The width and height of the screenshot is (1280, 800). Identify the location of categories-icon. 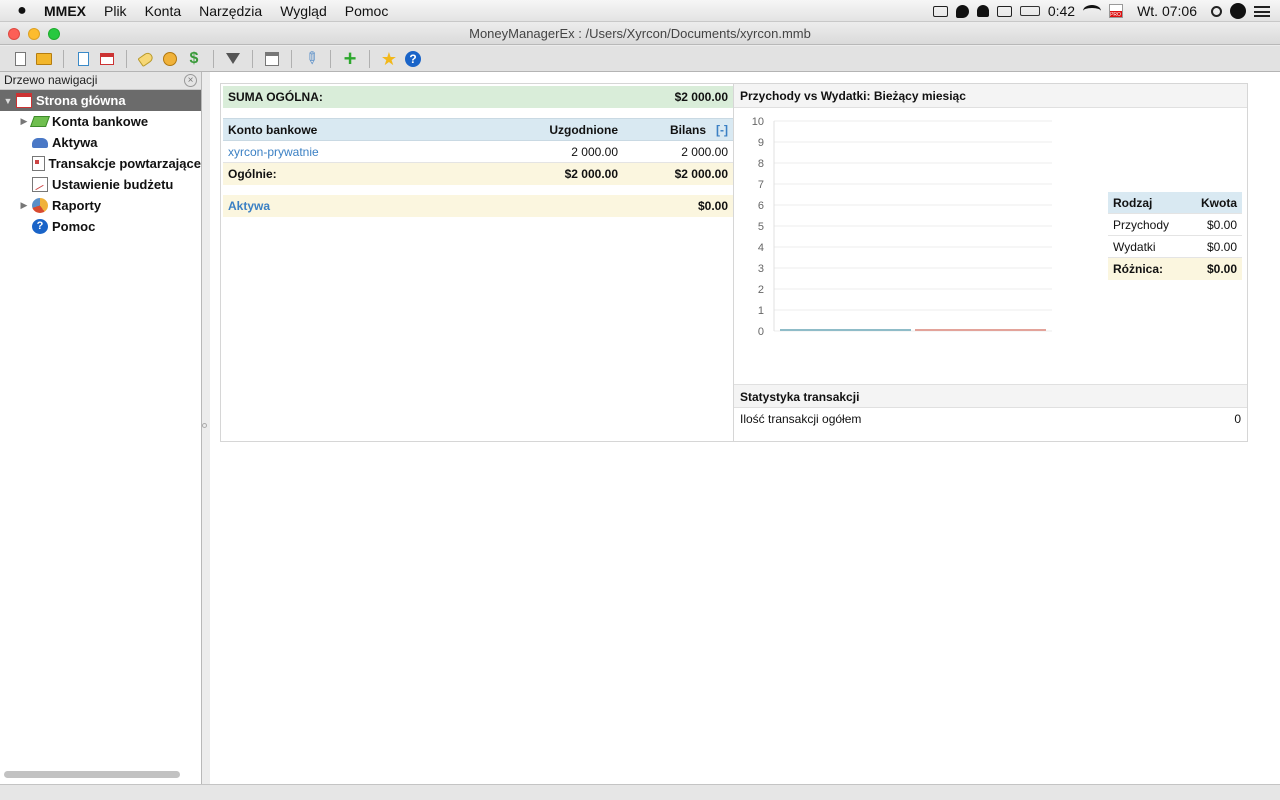
(170, 58).